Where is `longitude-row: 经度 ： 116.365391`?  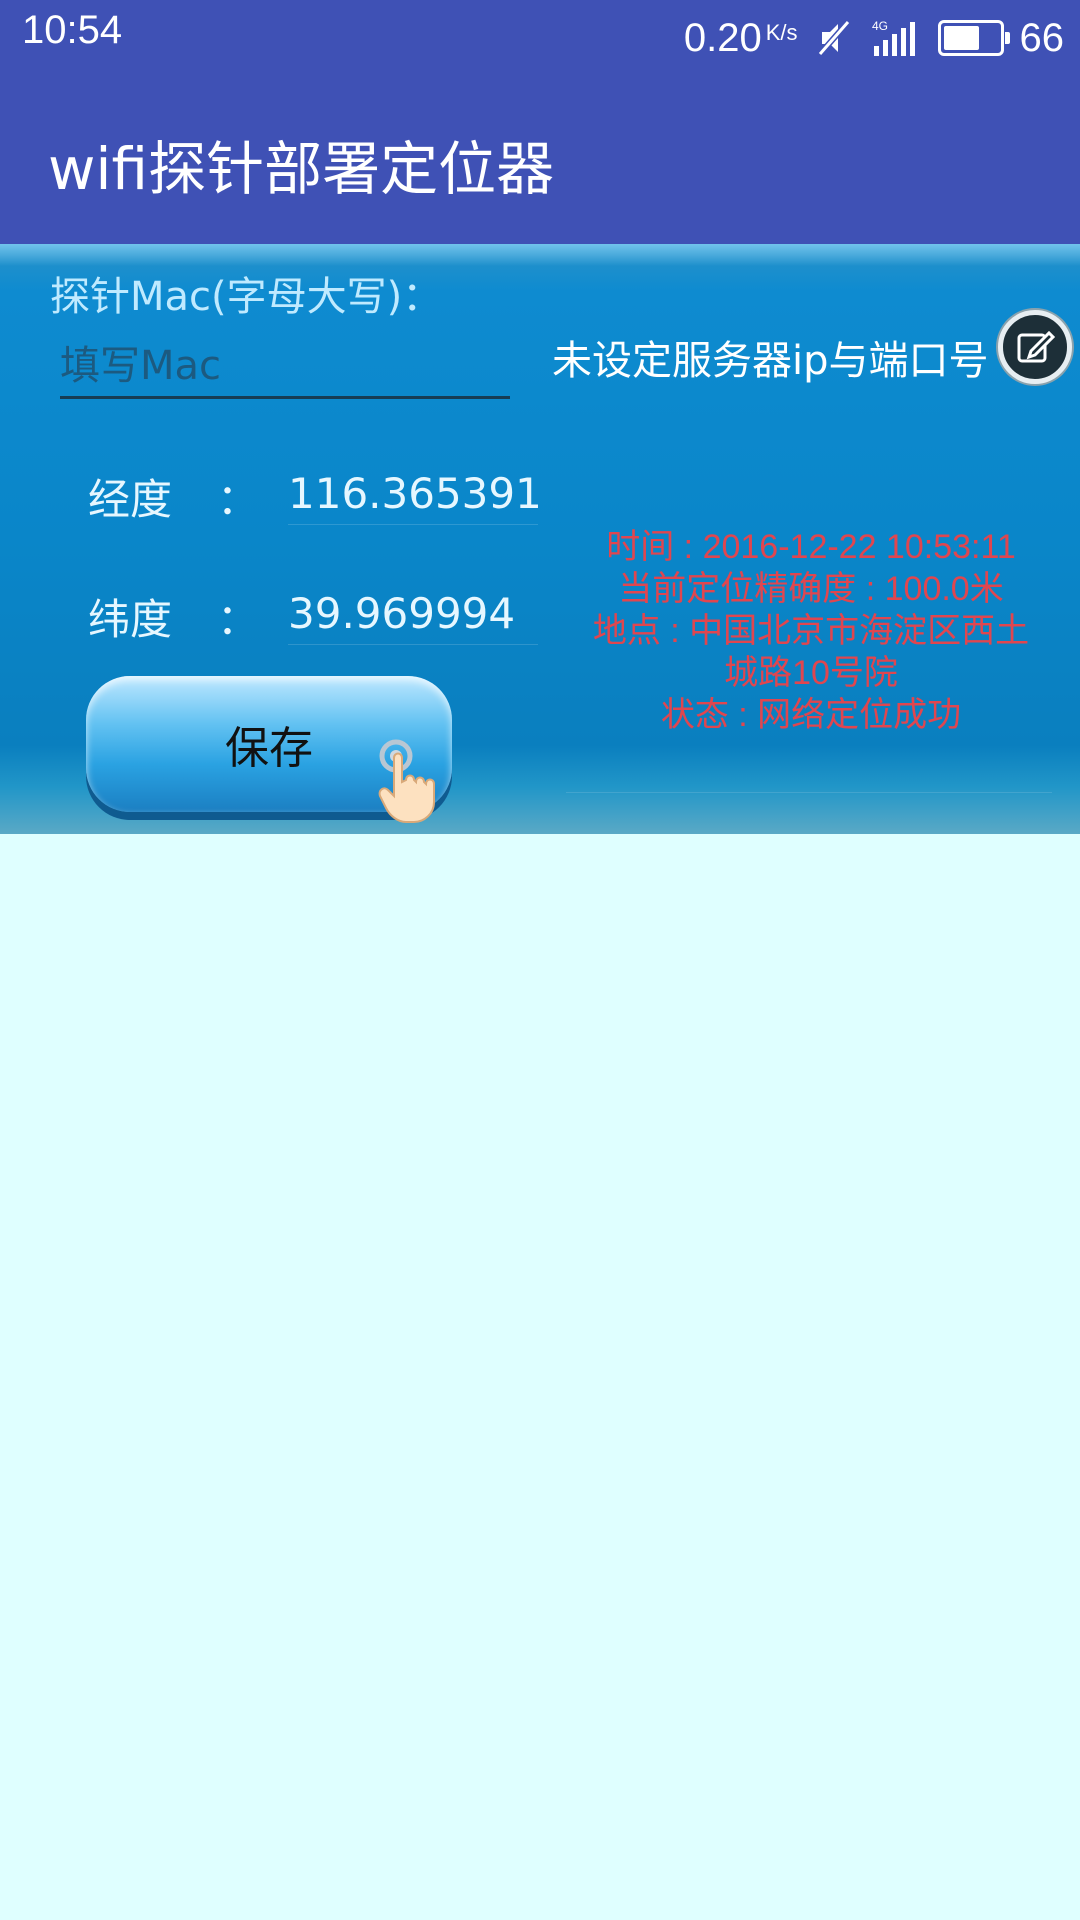
longitude-row: 经度 ： 116.365391 is located at coordinates (315, 496).